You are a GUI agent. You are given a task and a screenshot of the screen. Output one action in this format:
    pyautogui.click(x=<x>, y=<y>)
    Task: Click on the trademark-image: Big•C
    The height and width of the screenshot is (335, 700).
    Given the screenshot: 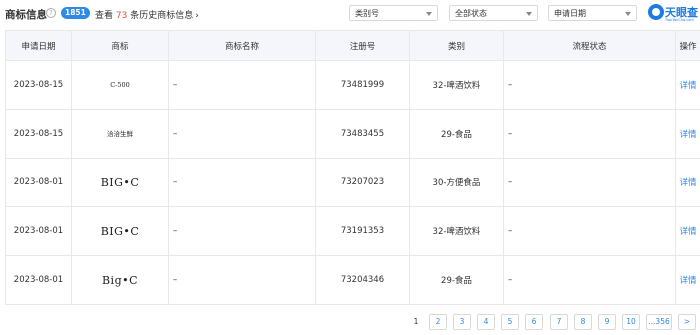 What is the action you would take?
    pyautogui.click(x=120, y=280)
    